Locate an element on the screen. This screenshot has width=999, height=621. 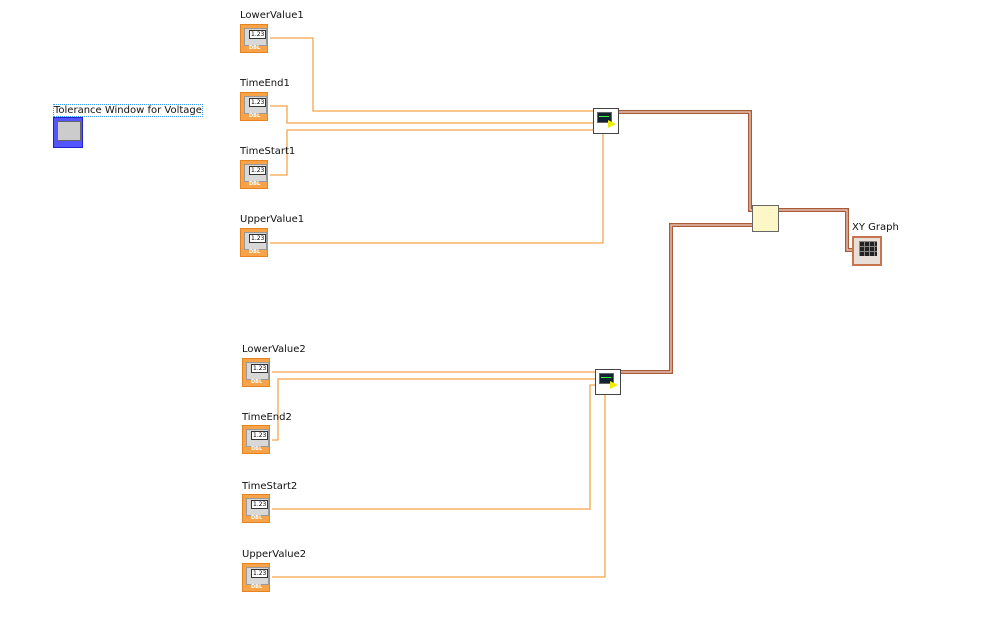
wire-uppervalue2 is located at coordinates (439, 486).